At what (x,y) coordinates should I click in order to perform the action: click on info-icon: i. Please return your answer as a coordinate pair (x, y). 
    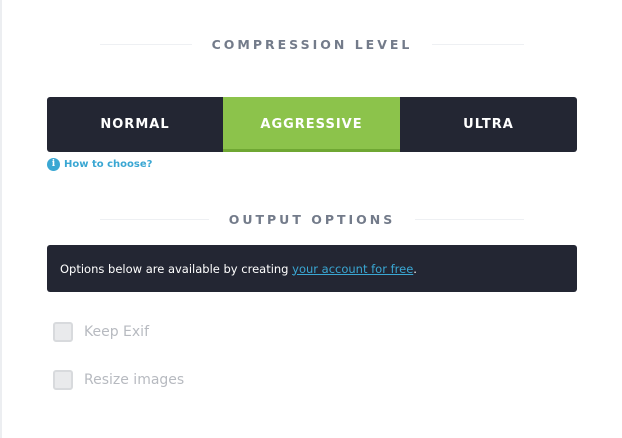
    Looking at the image, I should click on (53, 164).